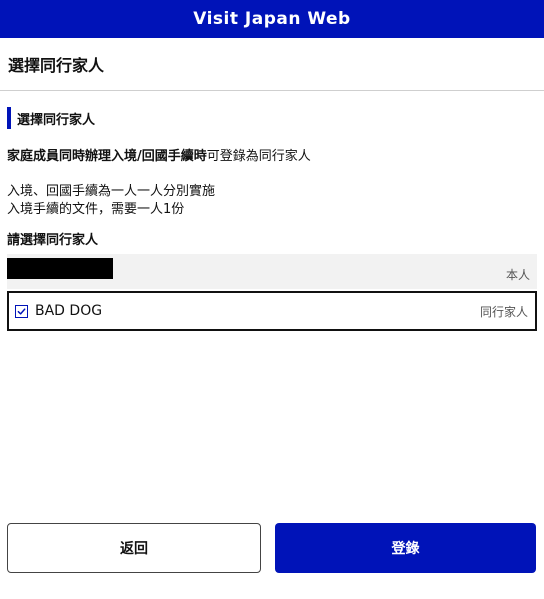 This screenshot has width=544, height=599. Describe the element at coordinates (272, 64) in the screenshot. I see `page-header: 選擇同行家人` at that location.